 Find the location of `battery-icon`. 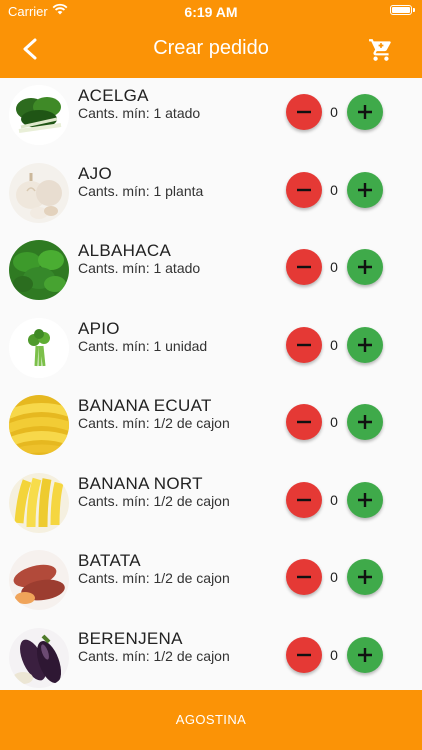

battery-icon is located at coordinates (402, 10).